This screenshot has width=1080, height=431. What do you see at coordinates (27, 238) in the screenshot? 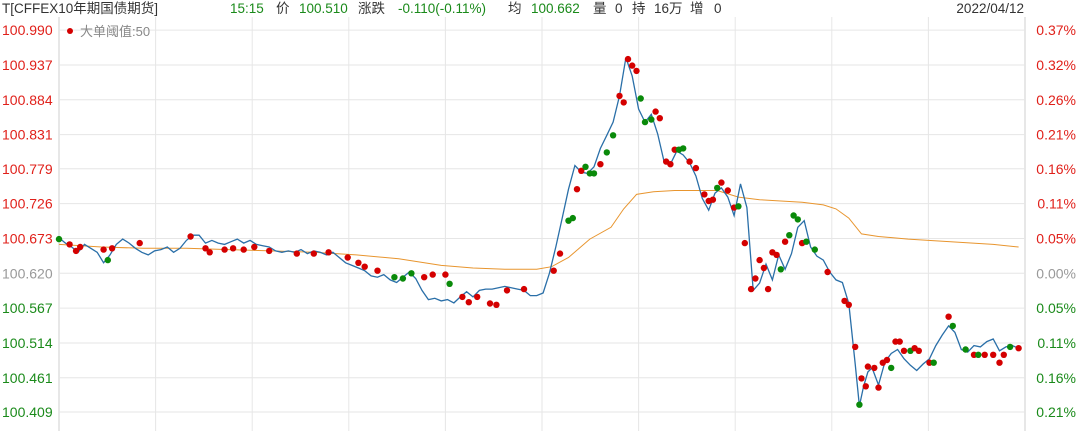
I see `y-tick-left: 100.673` at bounding box center [27, 238].